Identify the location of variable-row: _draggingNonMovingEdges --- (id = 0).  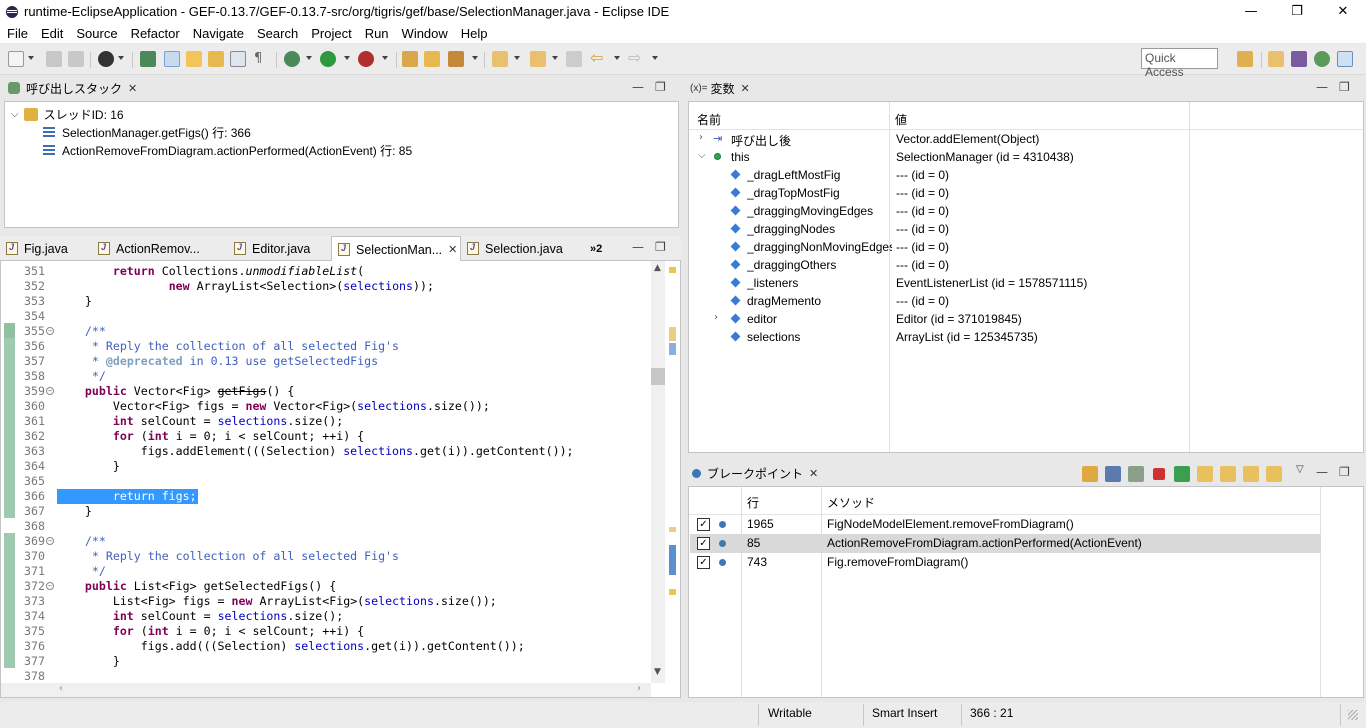
(1024, 247).